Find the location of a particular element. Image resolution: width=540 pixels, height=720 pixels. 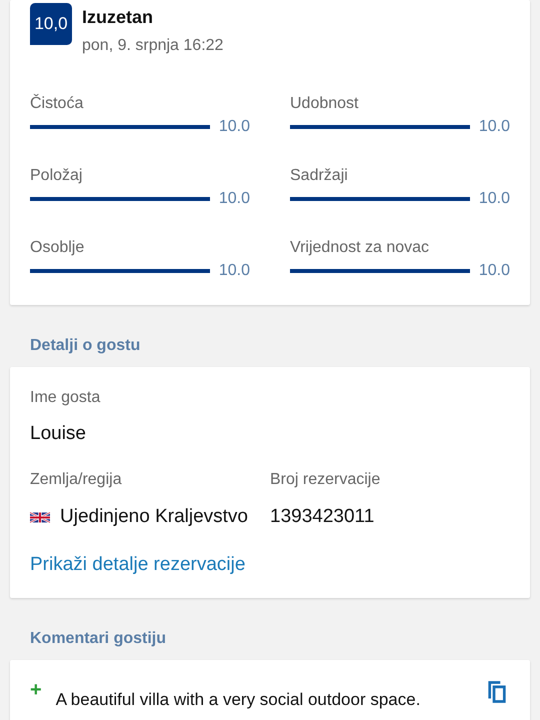

sign-icon: + is located at coordinates (36, 689).